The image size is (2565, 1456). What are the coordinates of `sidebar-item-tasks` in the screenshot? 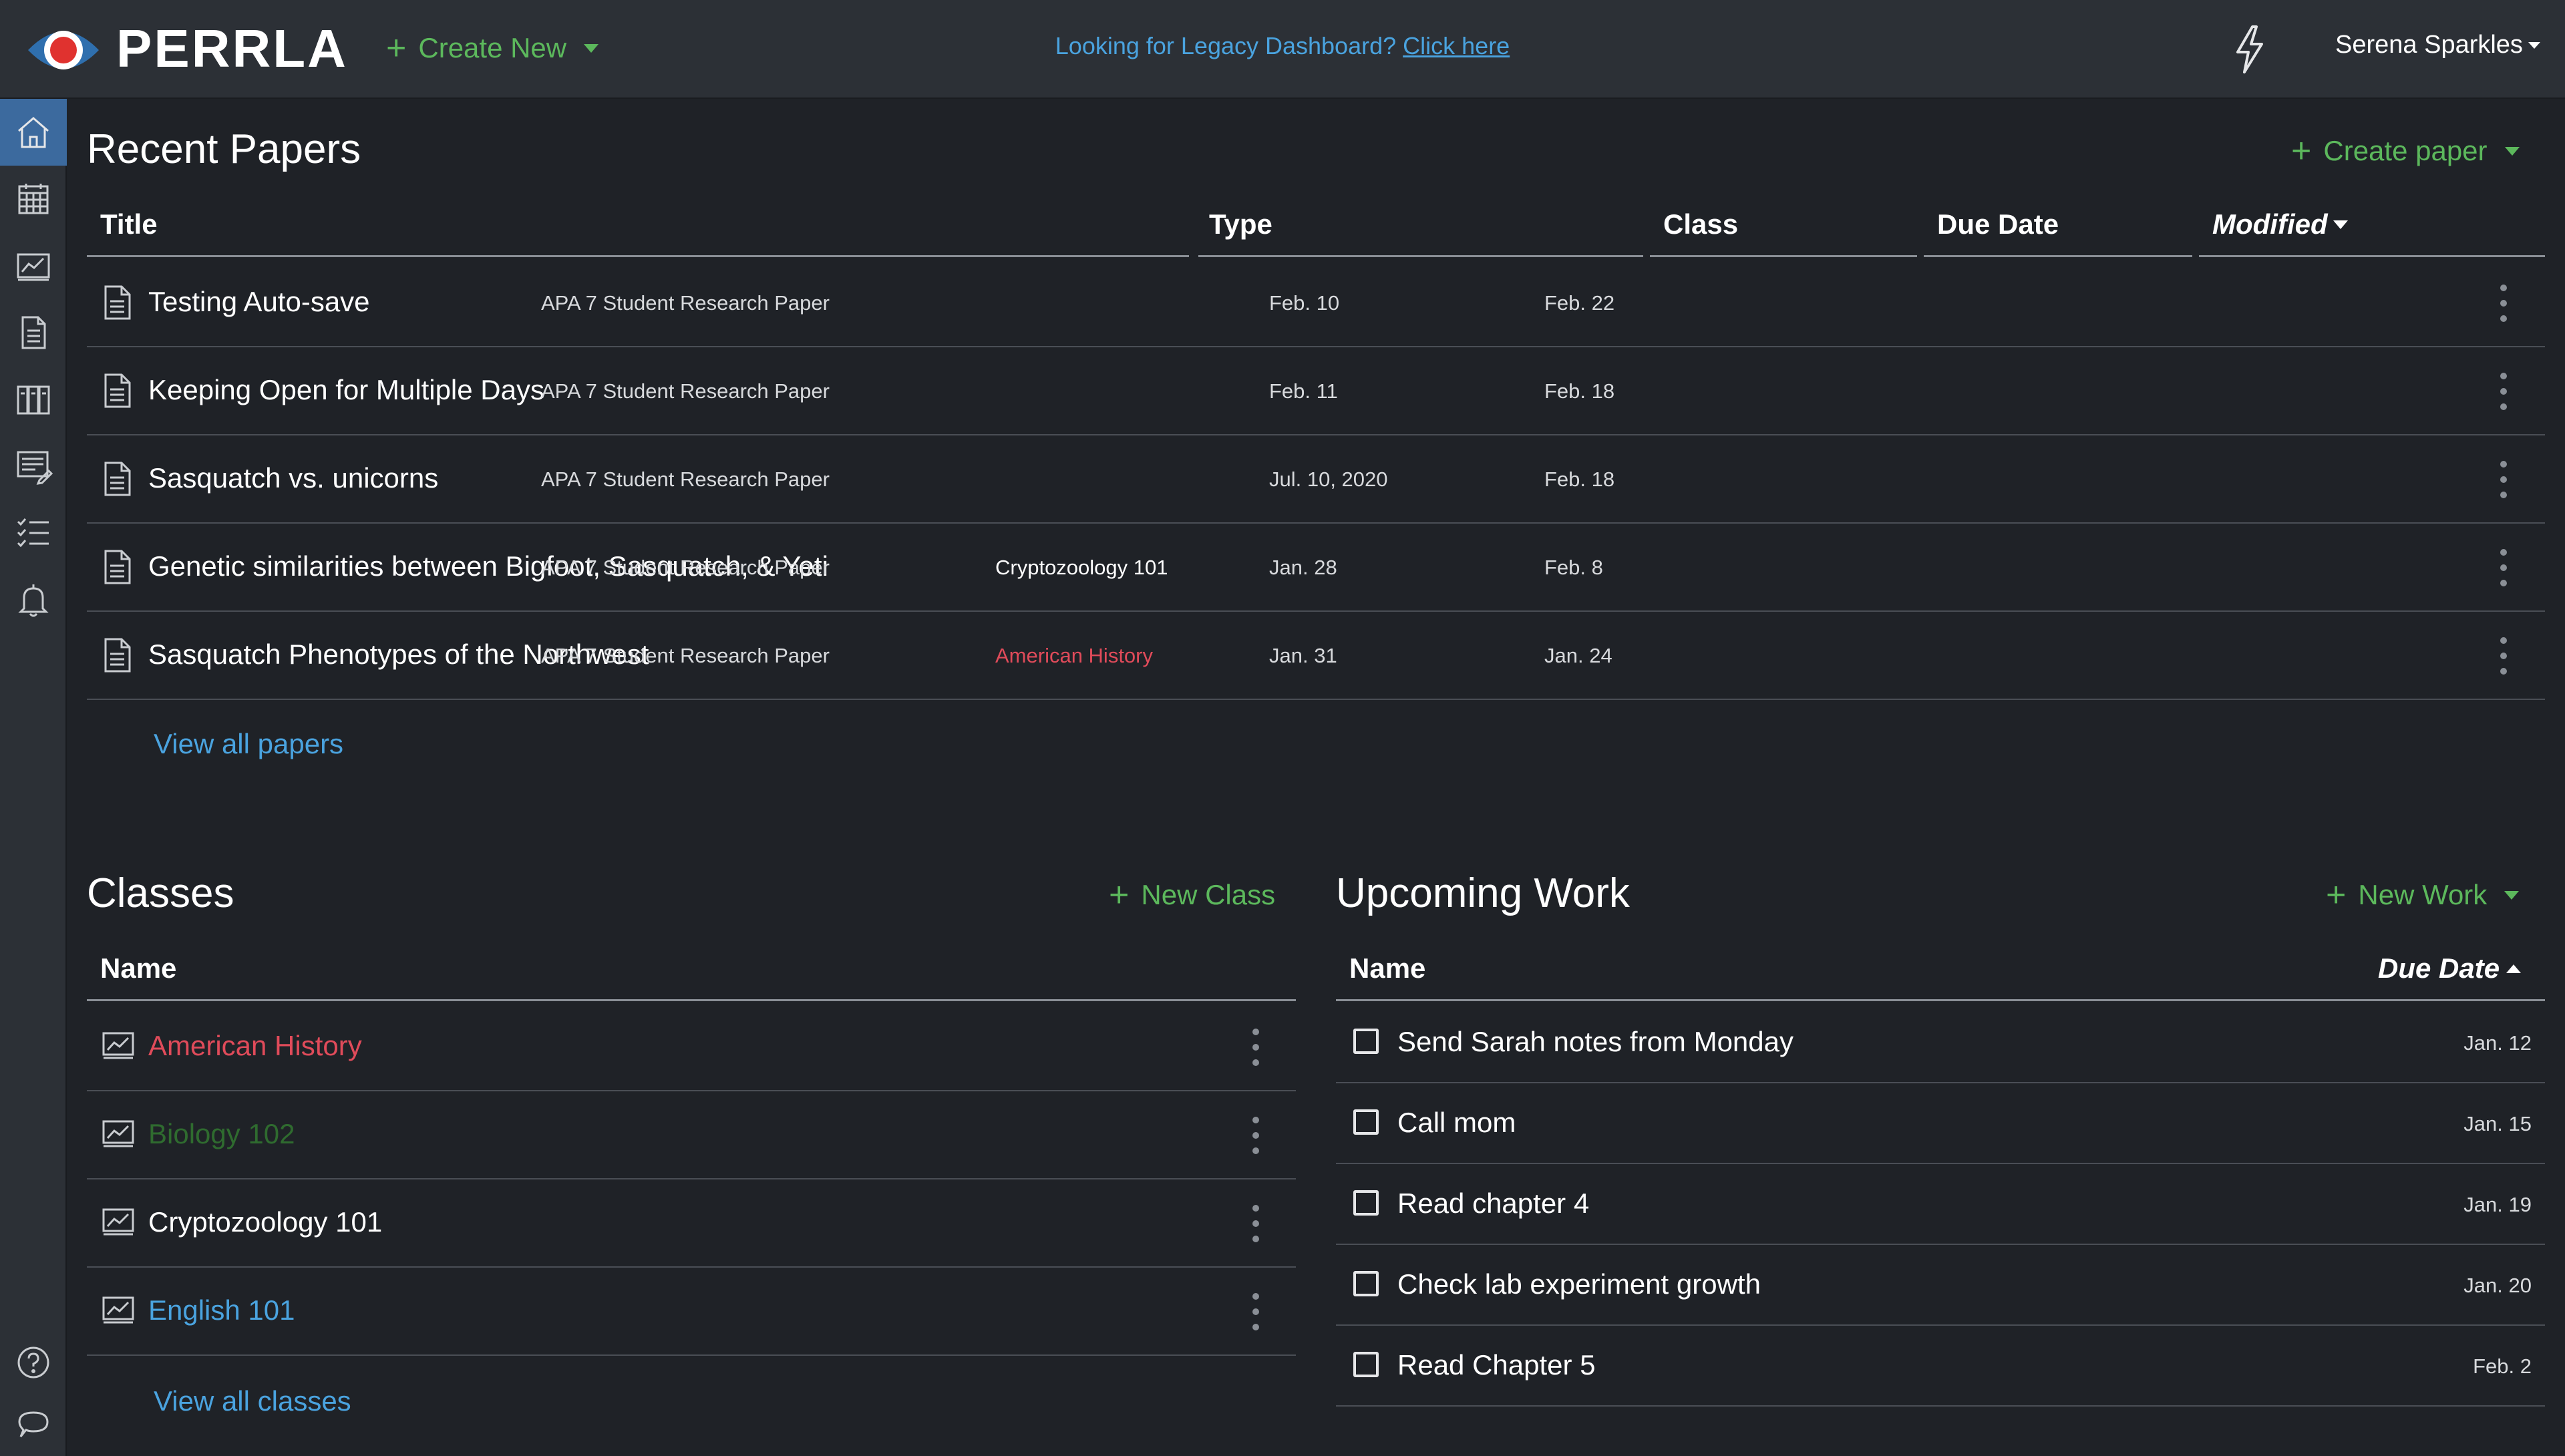 It's located at (33, 533).